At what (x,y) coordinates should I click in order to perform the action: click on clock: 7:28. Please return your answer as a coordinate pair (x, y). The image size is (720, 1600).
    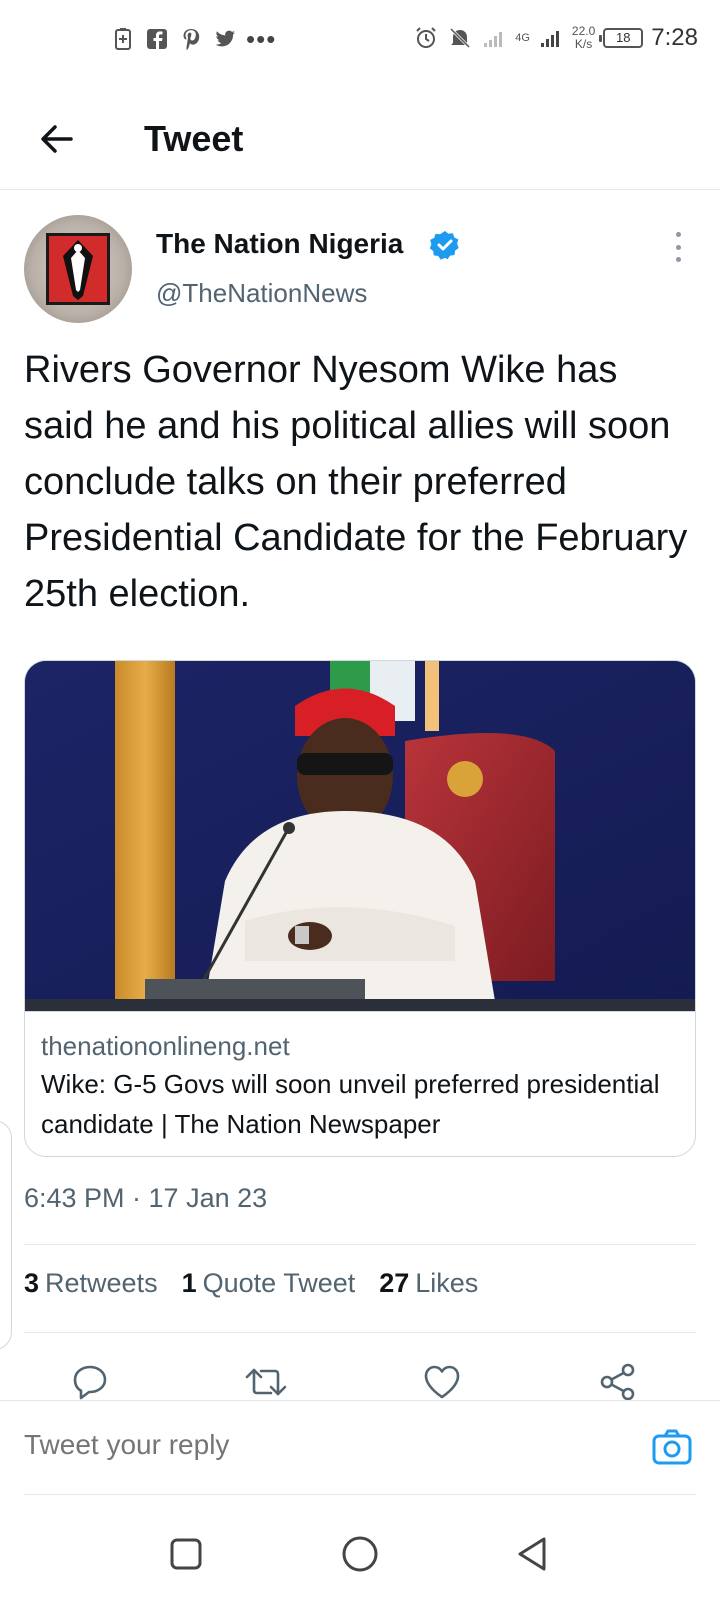
    Looking at the image, I should click on (674, 37).